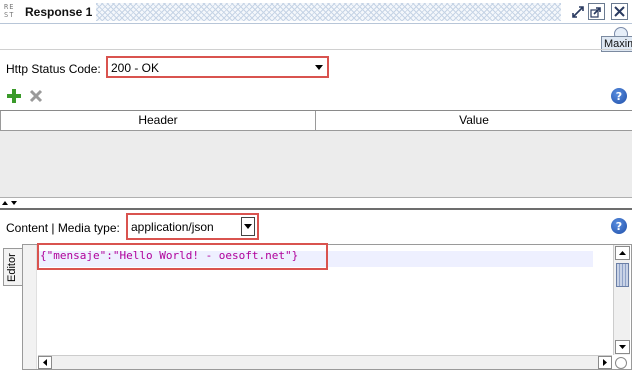  What do you see at coordinates (596, 11) in the screenshot?
I see `maximize-icon` at bounding box center [596, 11].